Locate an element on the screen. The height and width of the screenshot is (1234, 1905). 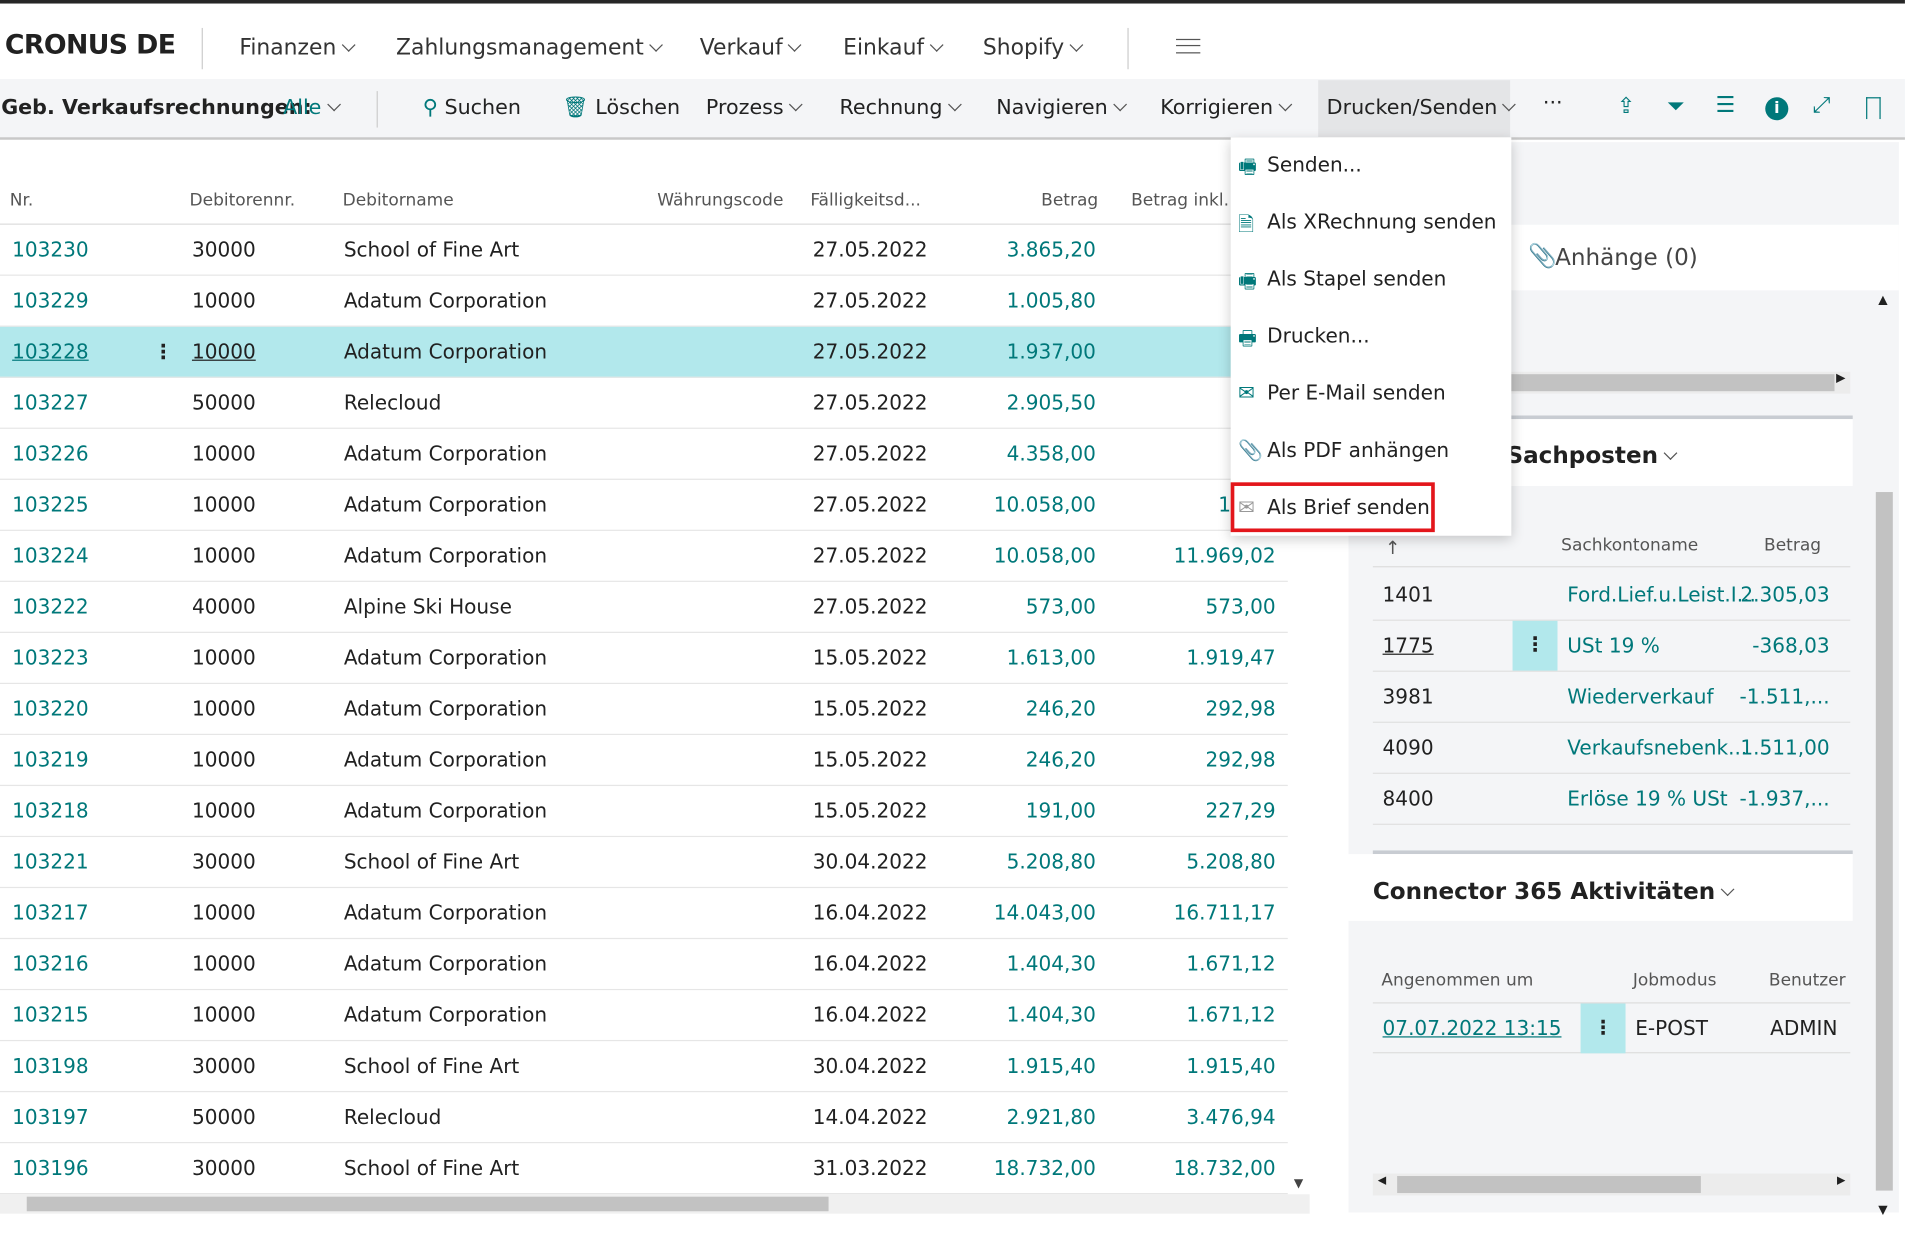
column-header-currency: Währungscode is located at coordinates (720, 200).